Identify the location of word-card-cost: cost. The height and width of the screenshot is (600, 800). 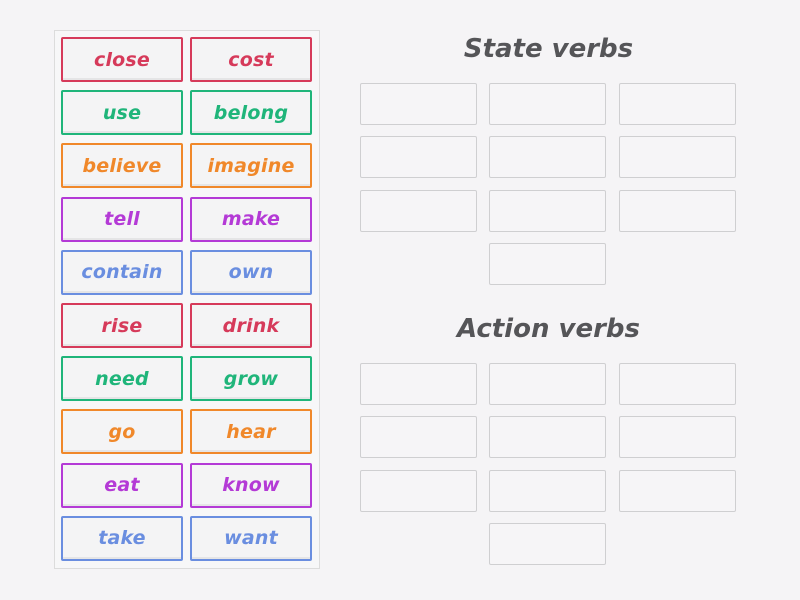
(251, 59).